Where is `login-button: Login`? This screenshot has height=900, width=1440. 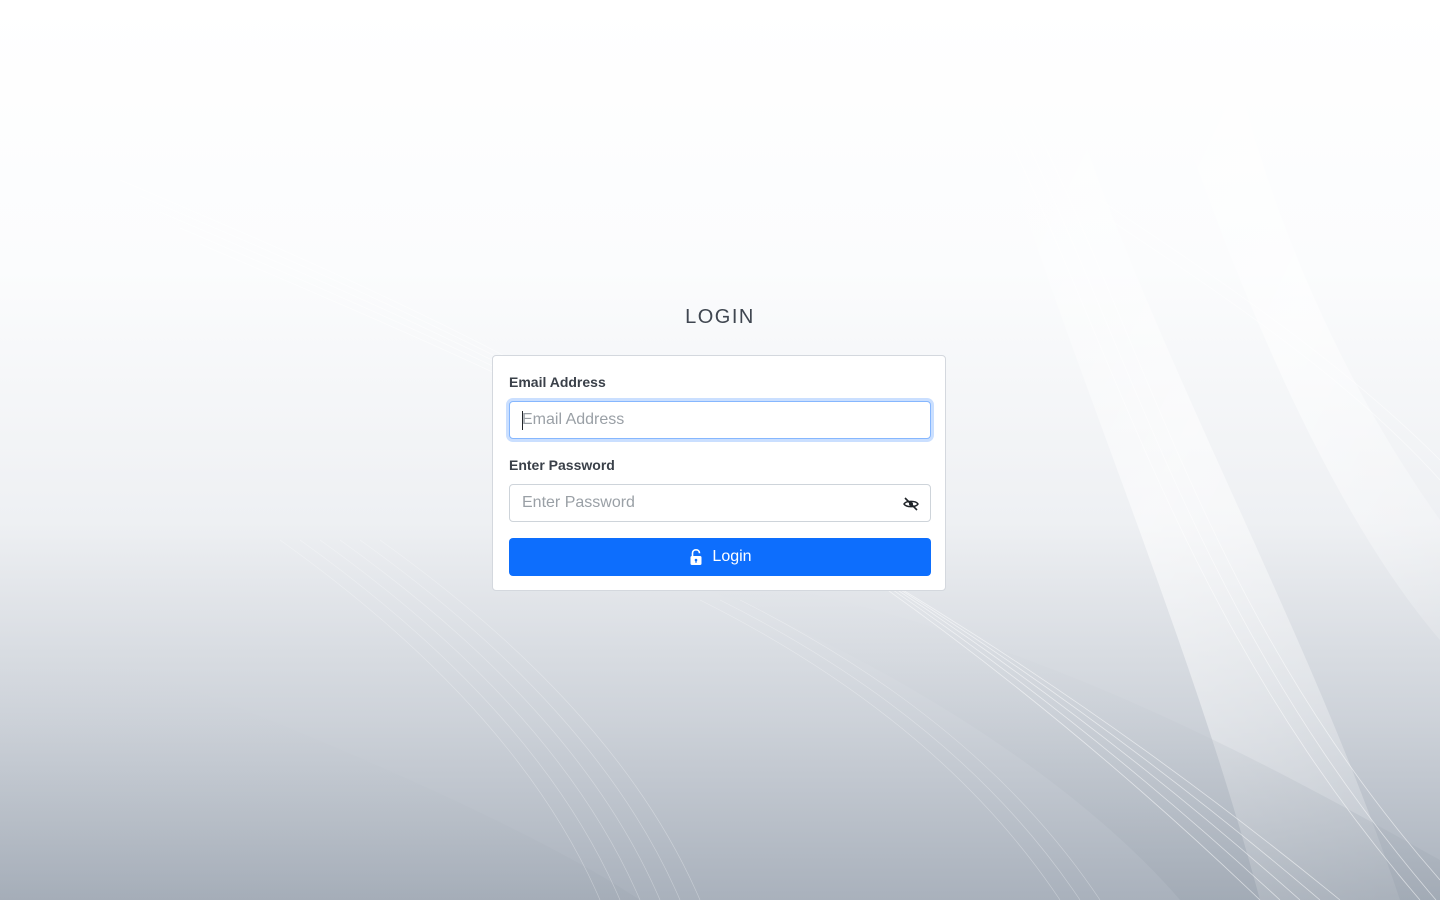
login-button: Login is located at coordinates (720, 557).